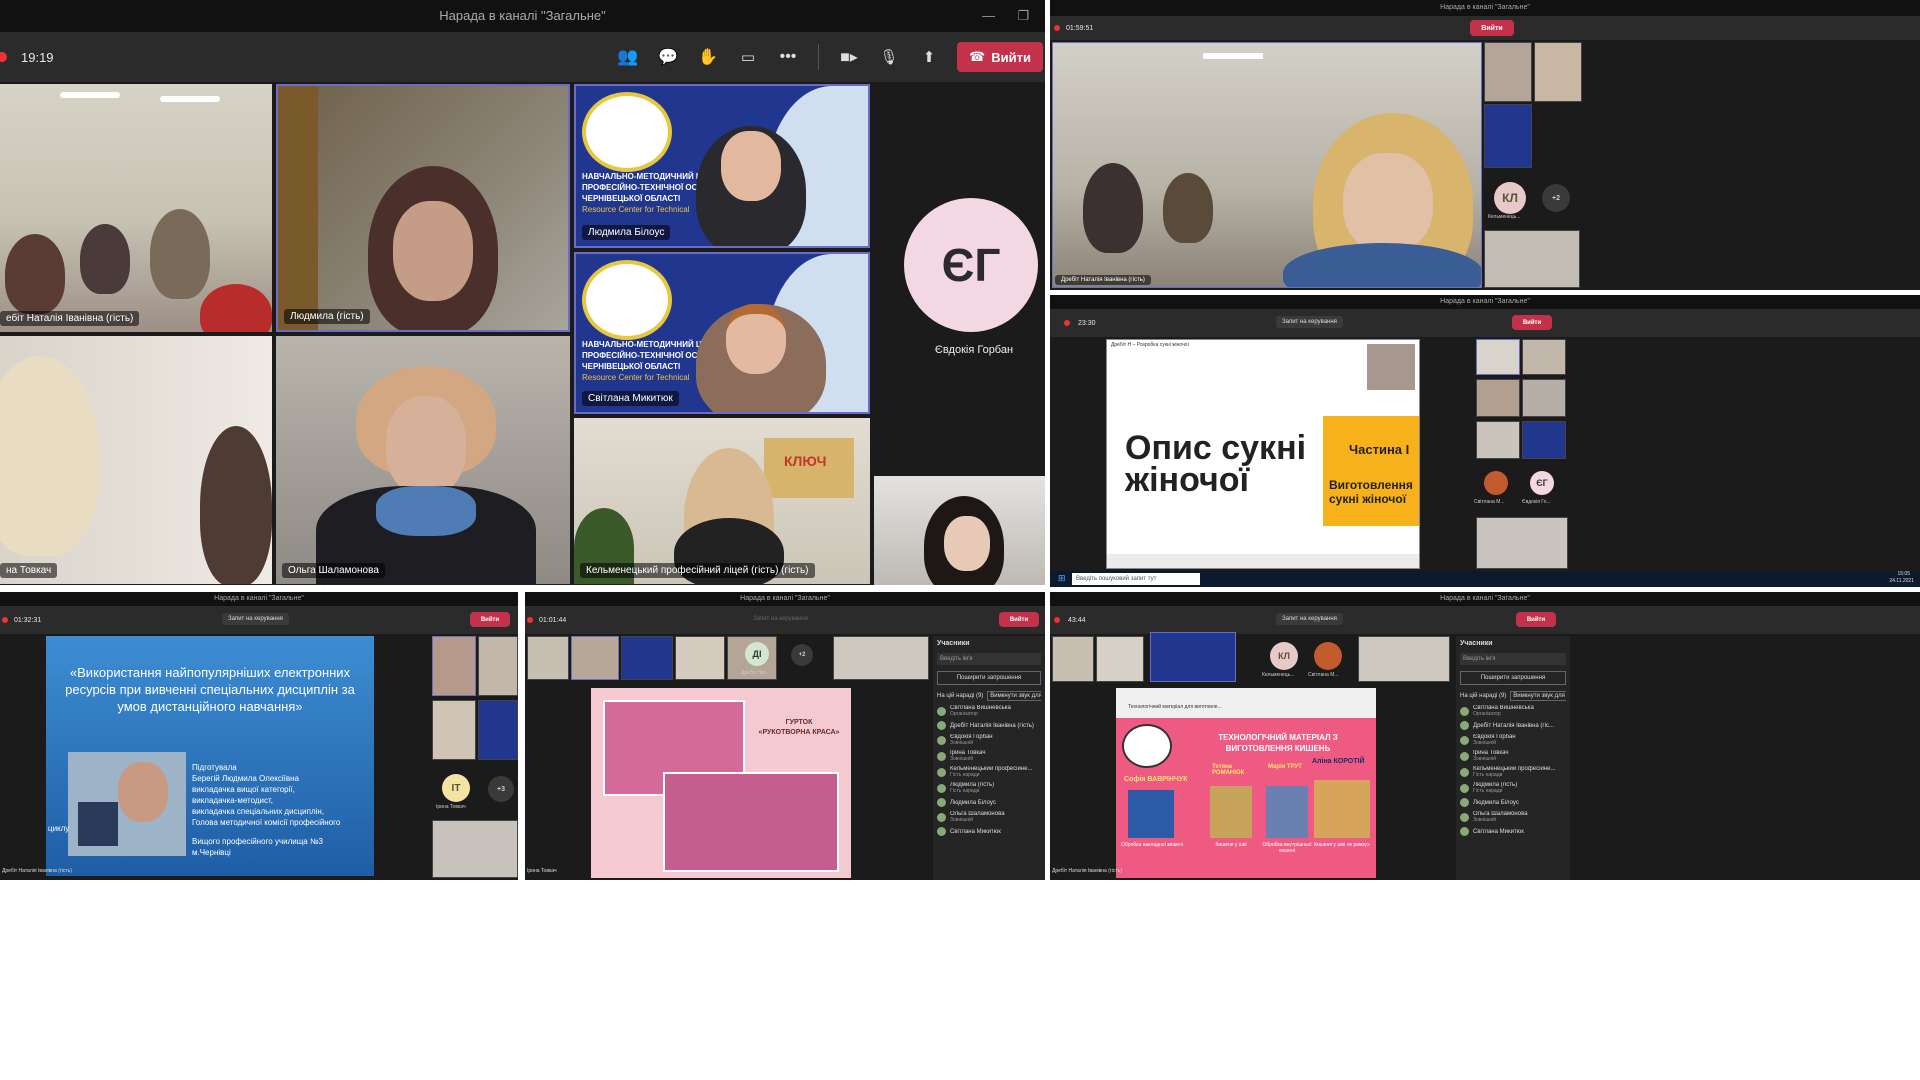 The width and height of the screenshot is (1920, 1080). I want to click on slide-subtitle: Виготовлення сукні жіночої, so click(1371, 492).